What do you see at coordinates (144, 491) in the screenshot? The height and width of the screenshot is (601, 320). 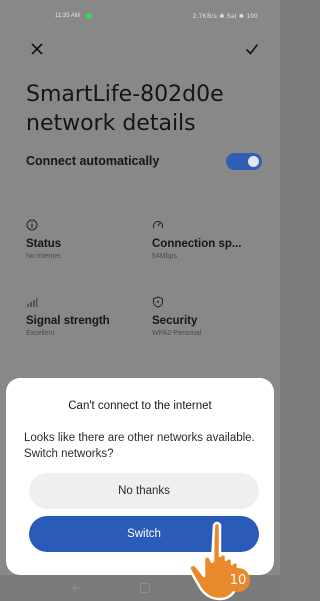 I see `no-thanks-button: No thanks` at bounding box center [144, 491].